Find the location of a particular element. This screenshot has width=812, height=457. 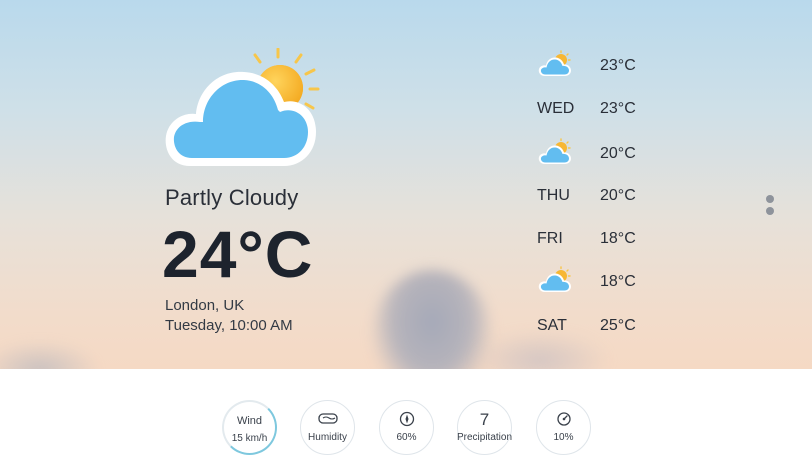

forecast-day: WED is located at coordinates (556, 108).